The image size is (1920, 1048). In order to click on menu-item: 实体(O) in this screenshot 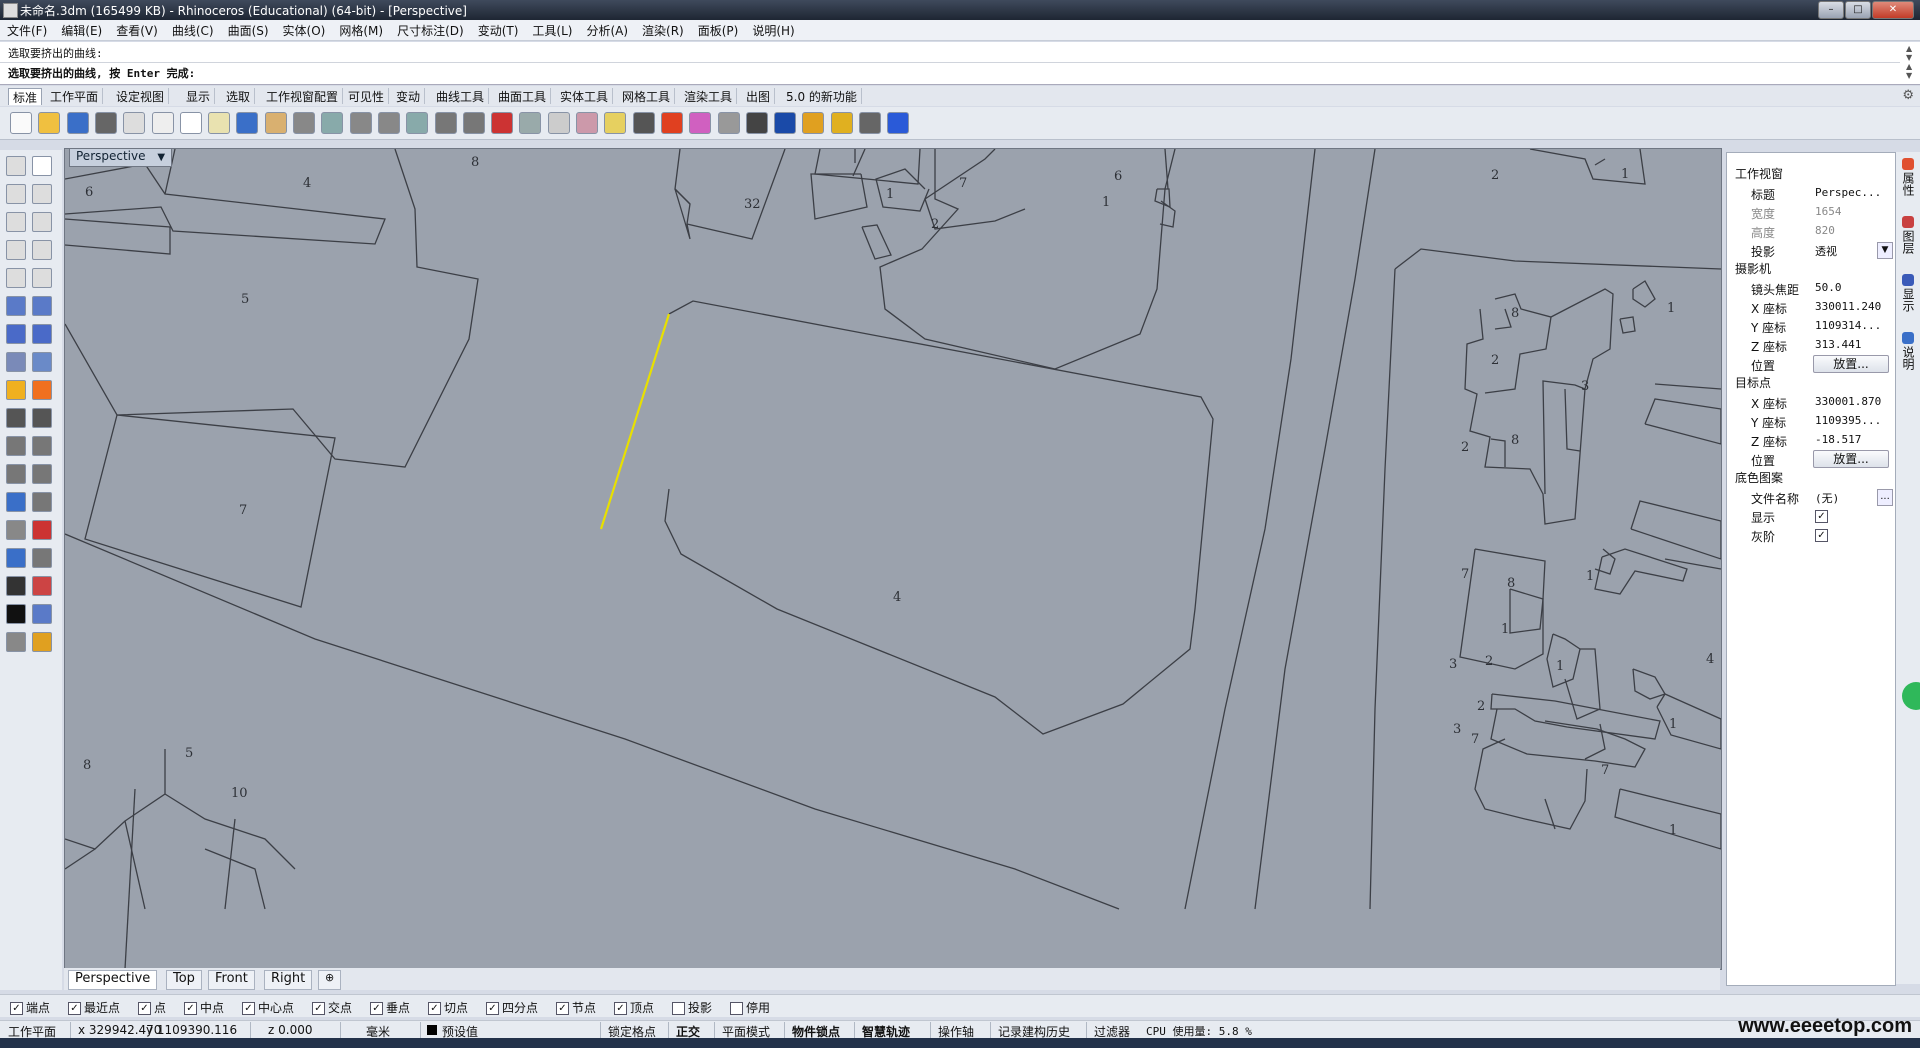, I will do `click(304, 29)`.